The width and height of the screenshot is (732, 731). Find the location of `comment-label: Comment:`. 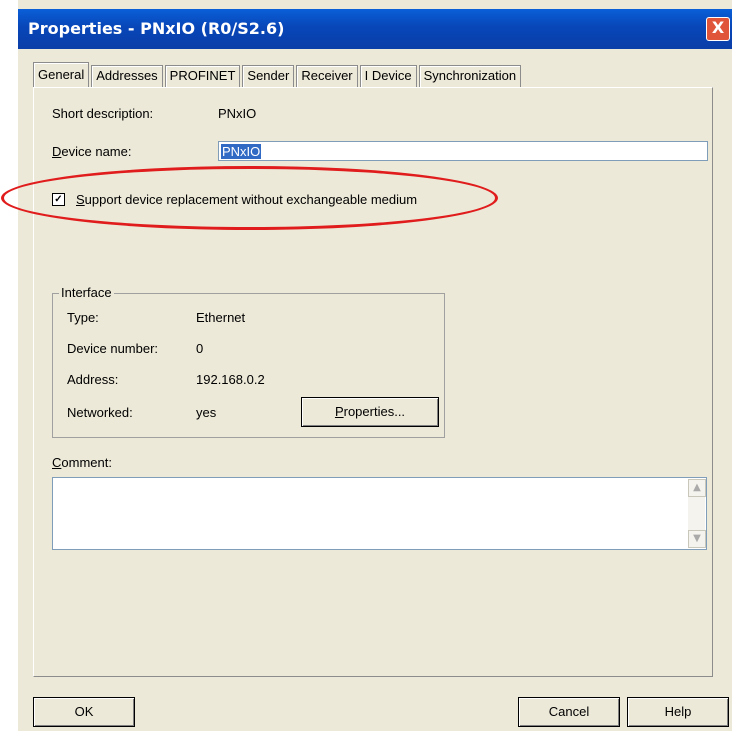

comment-label: Comment: is located at coordinates (82, 462).